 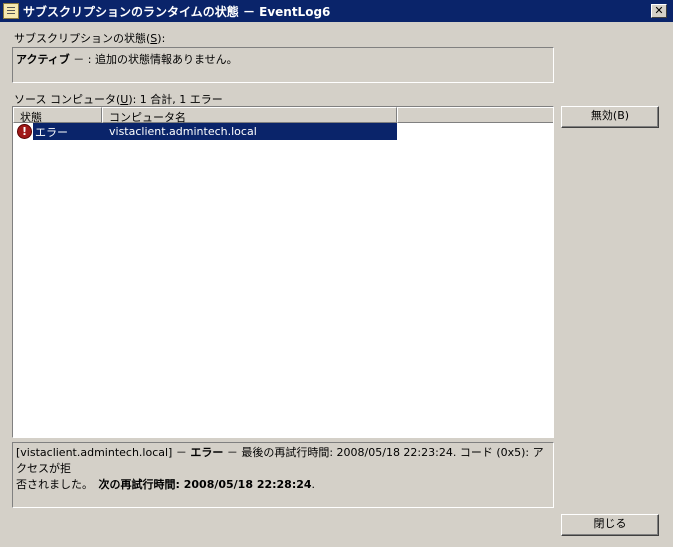 What do you see at coordinates (249, 115) in the screenshot?
I see `column-header-computer-name: コンピュータ名` at bounding box center [249, 115].